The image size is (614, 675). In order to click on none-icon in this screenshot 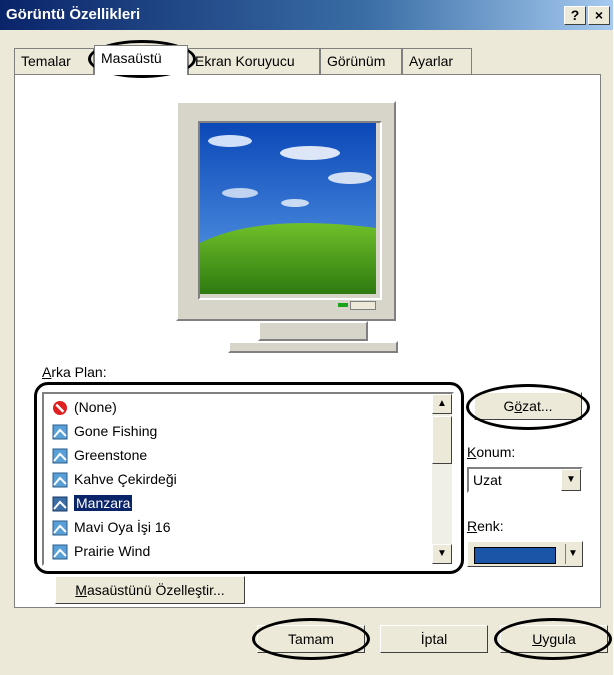, I will do `click(60, 408)`.